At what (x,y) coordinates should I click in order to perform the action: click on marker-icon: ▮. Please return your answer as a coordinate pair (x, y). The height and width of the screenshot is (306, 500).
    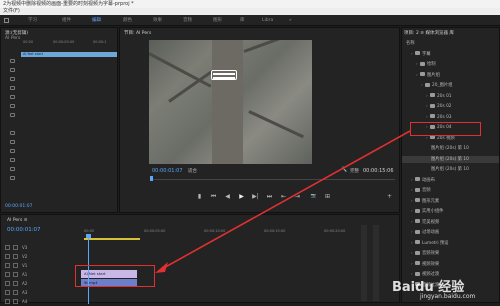
    Looking at the image, I should click on (199, 196).